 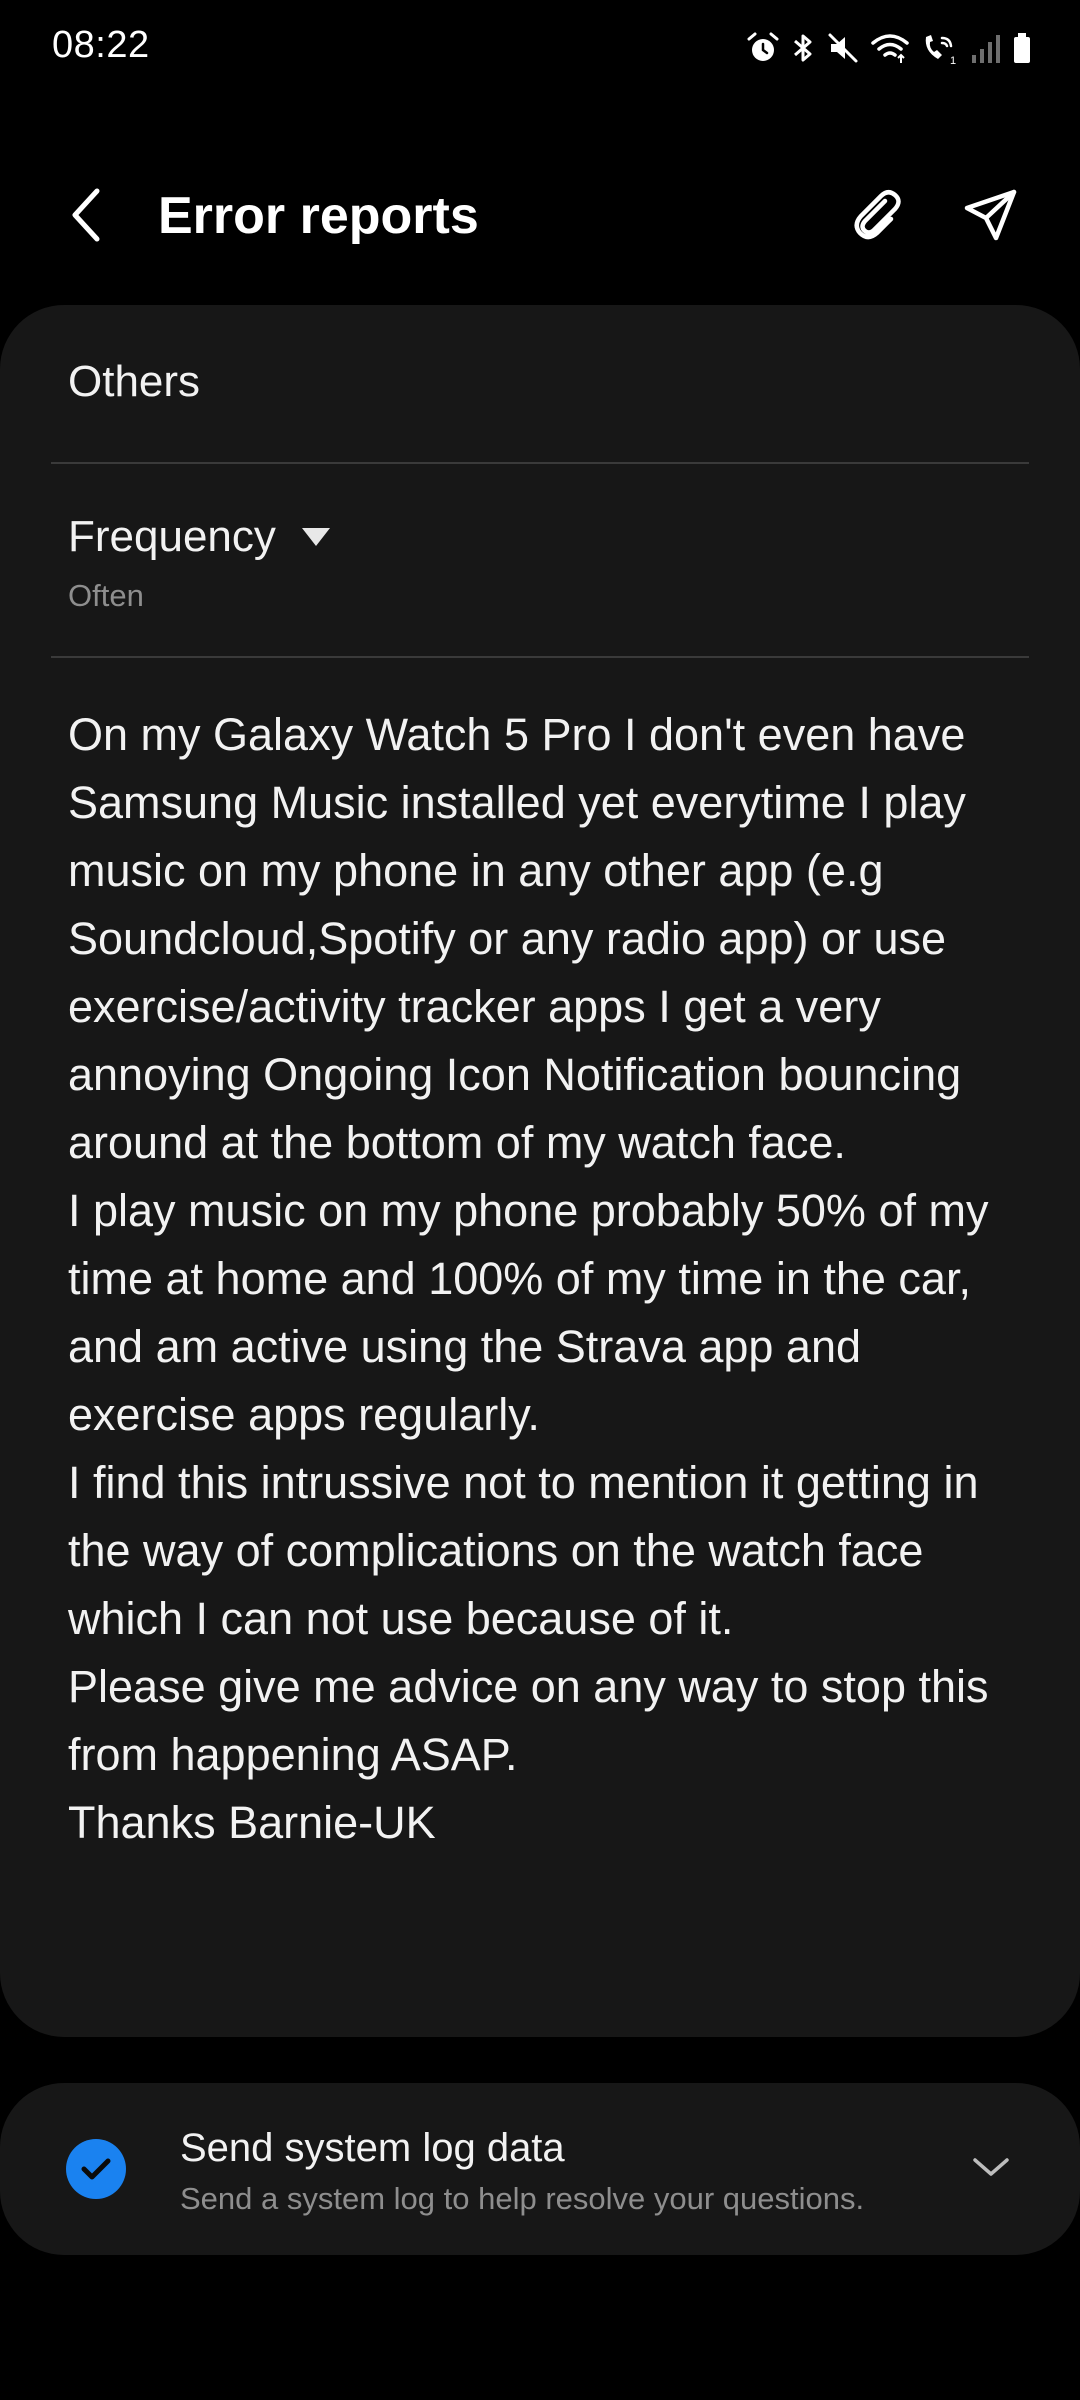 I want to click on bluetooth-icon, so click(x=803, y=48).